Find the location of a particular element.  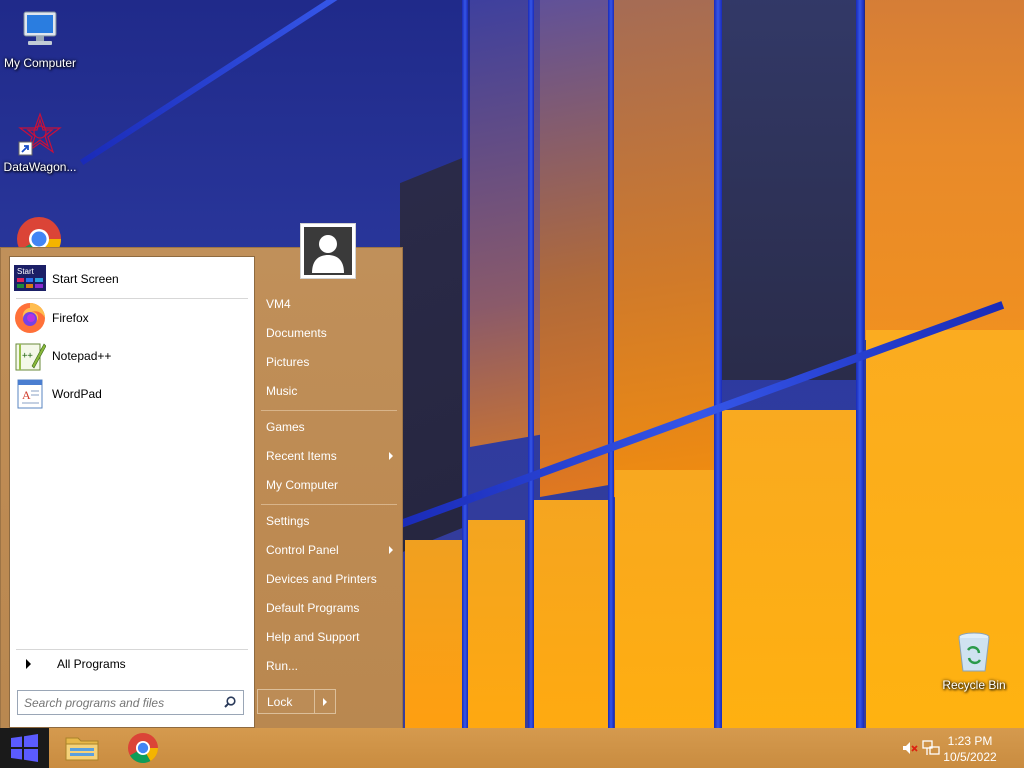

start-menu-link-help-and-support: Help and Support is located at coordinates (329, 637).